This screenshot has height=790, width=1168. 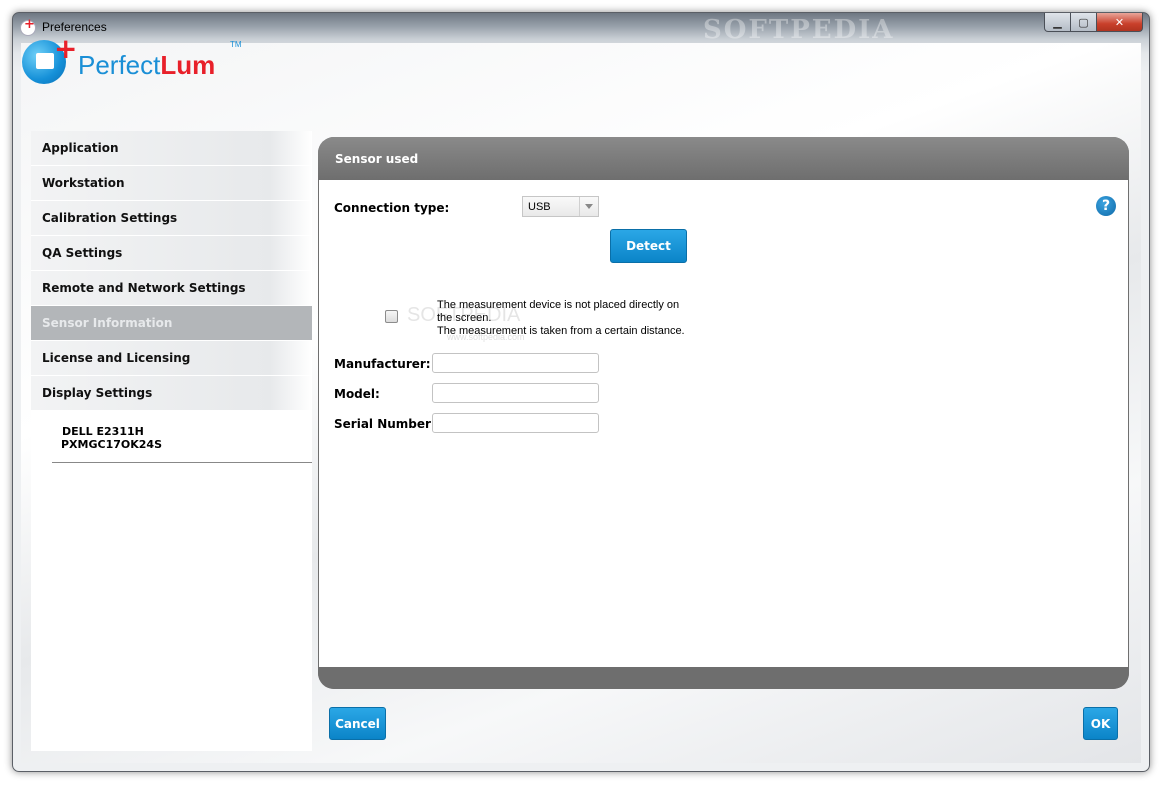 What do you see at coordinates (1106, 206) in the screenshot?
I see `help-icon: ?` at bounding box center [1106, 206].